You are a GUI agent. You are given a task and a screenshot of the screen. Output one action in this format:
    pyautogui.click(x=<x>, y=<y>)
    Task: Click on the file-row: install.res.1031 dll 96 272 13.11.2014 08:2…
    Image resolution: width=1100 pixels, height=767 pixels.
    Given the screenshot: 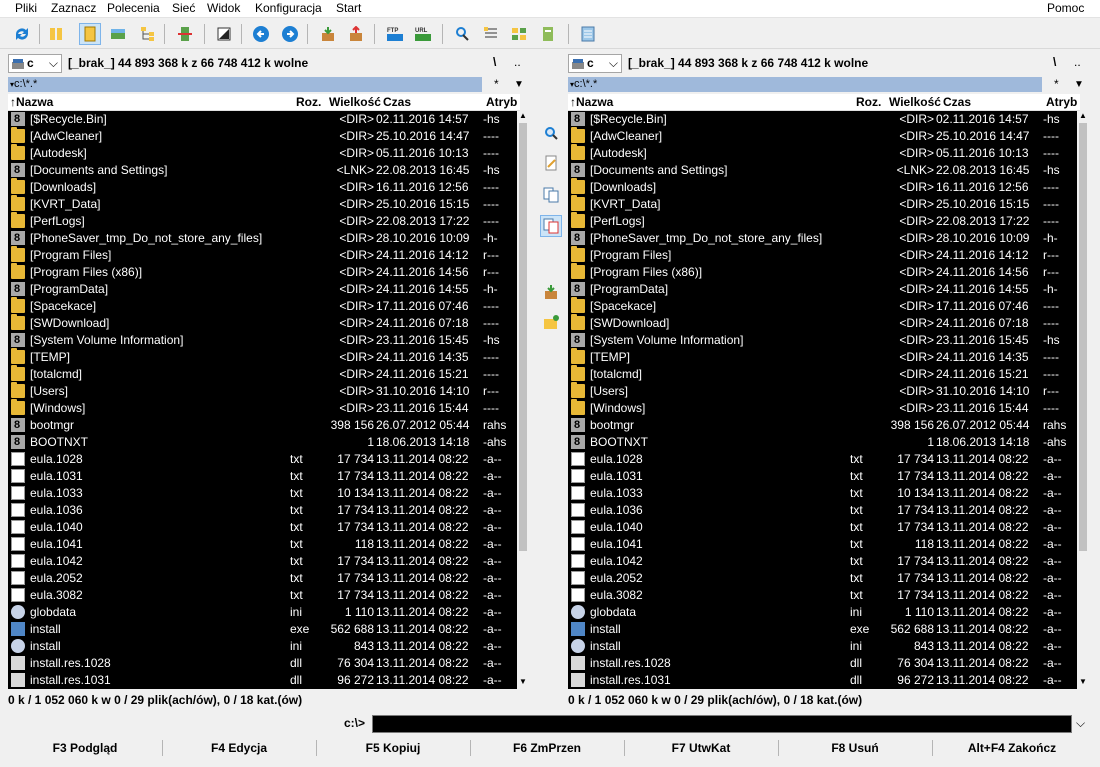 What is the action you would take?
    pyautogui.click(x=262, y=680)
    